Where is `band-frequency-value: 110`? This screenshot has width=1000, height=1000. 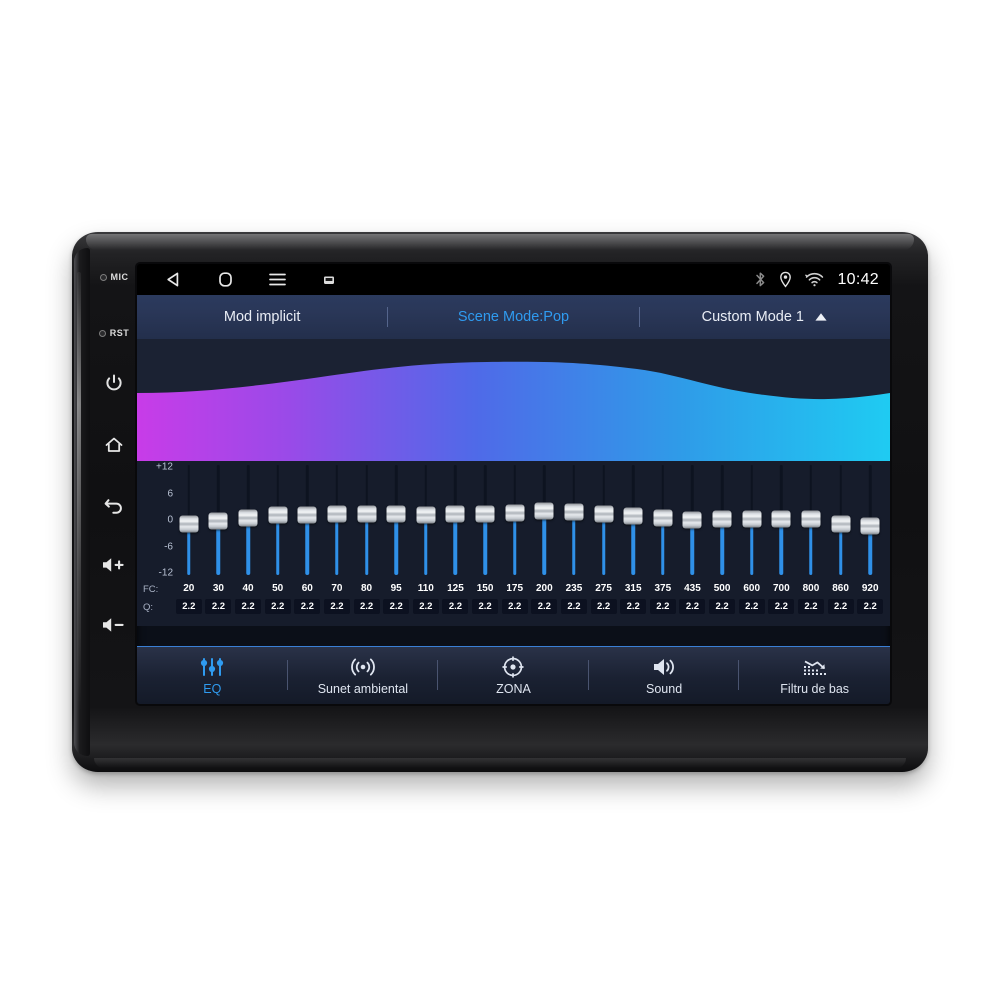
band-frequency-value: 110 is located at coordinates (426, 588).